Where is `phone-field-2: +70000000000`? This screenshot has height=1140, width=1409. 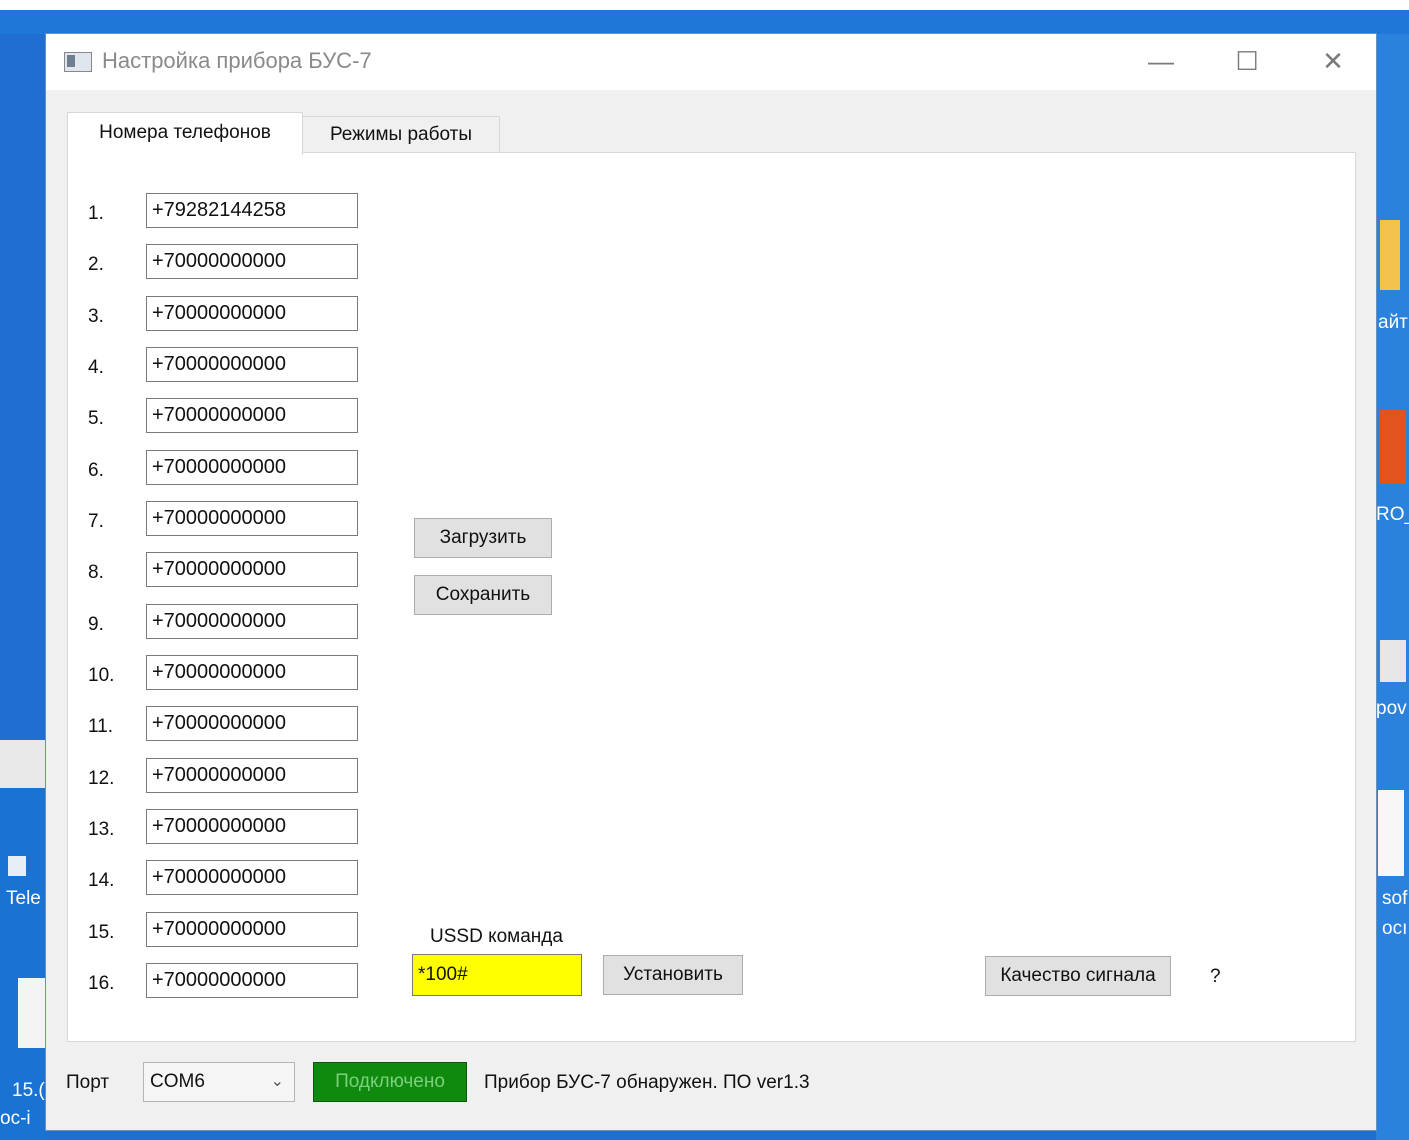 phone-field-2: +70000000000 is located at coordinates (252, 261).